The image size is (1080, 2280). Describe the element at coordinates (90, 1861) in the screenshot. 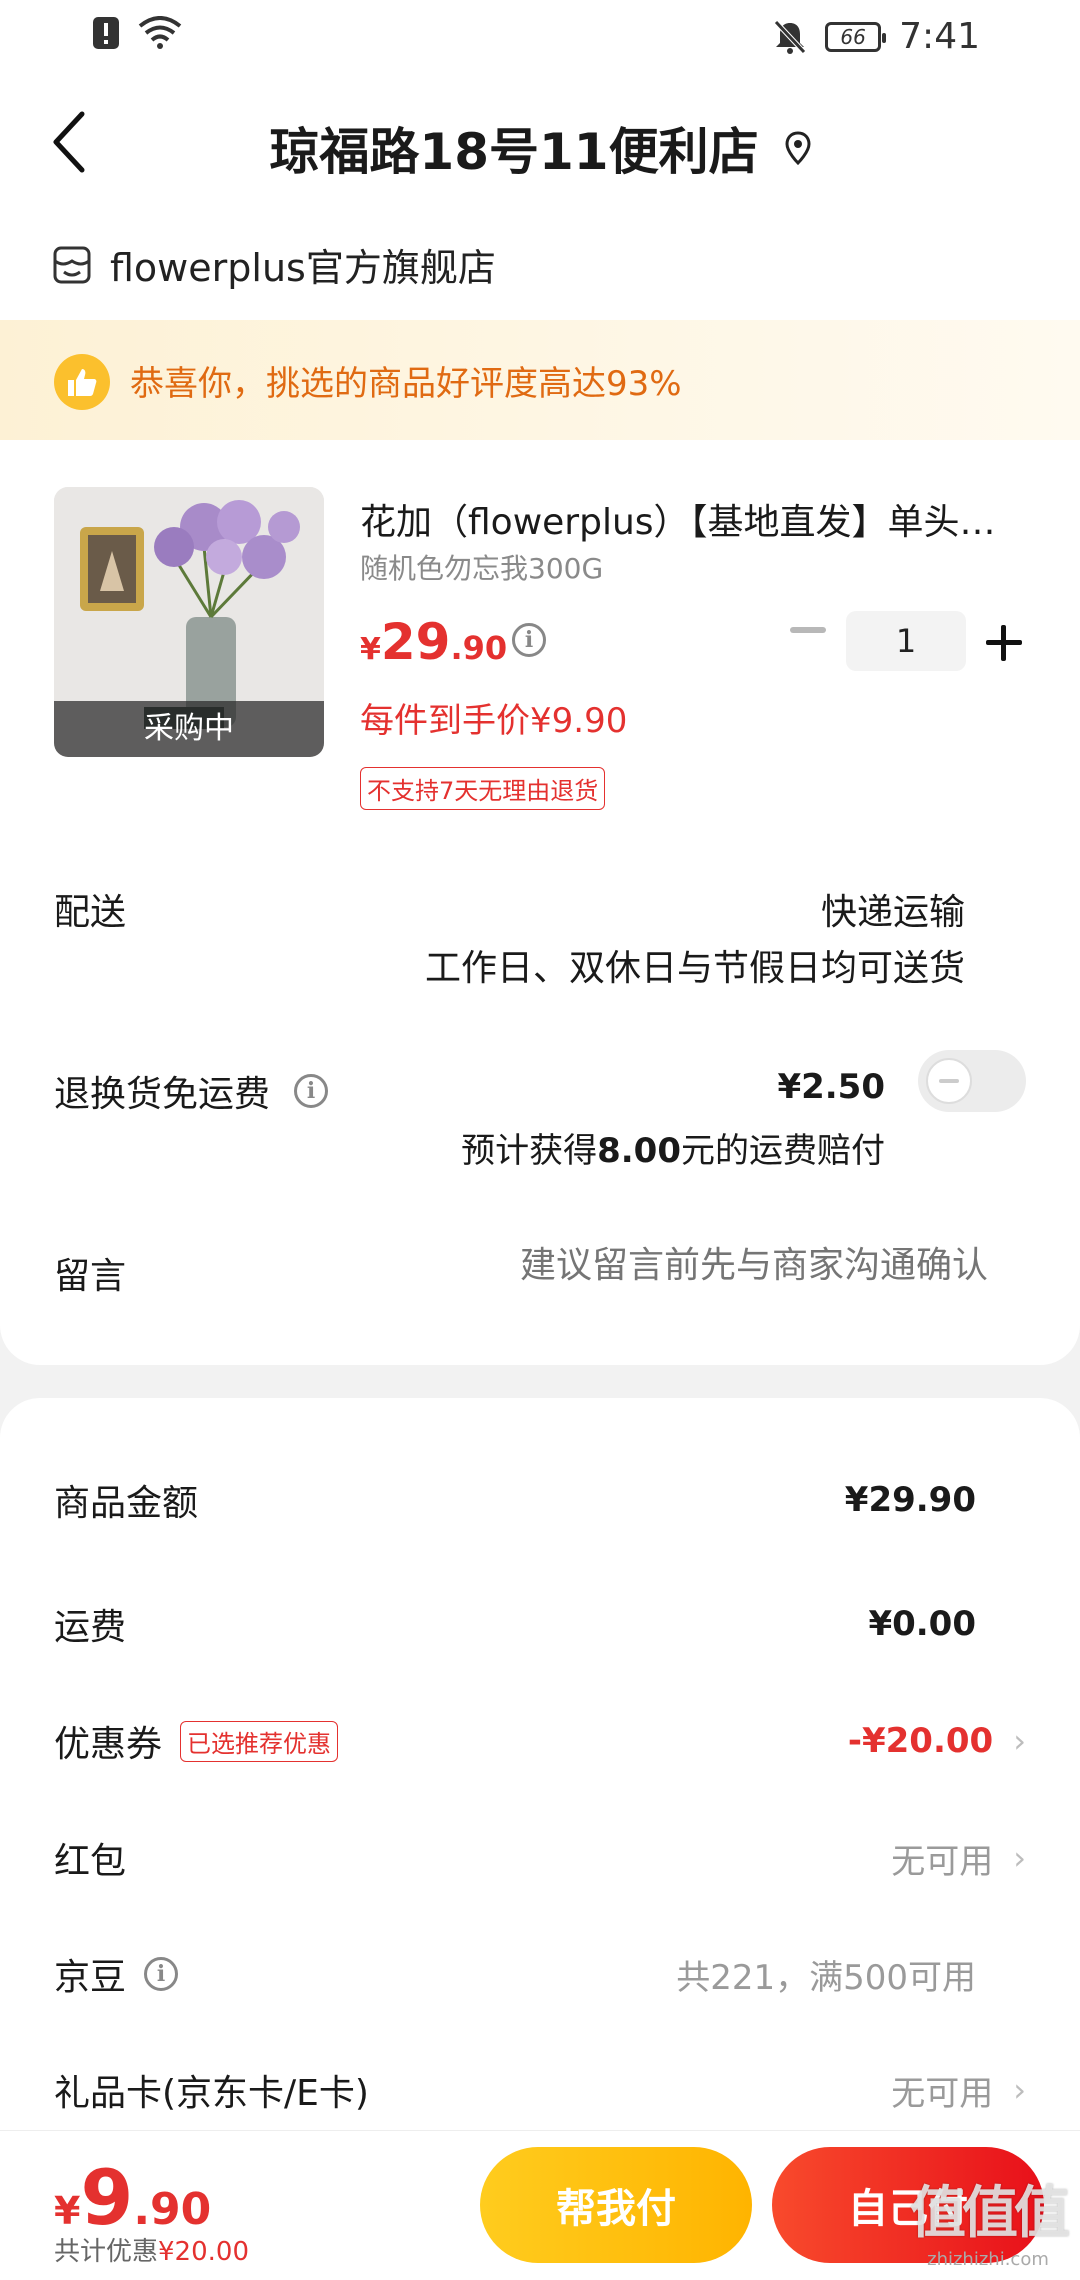

I see `redpacket-label: 红包` at that location.